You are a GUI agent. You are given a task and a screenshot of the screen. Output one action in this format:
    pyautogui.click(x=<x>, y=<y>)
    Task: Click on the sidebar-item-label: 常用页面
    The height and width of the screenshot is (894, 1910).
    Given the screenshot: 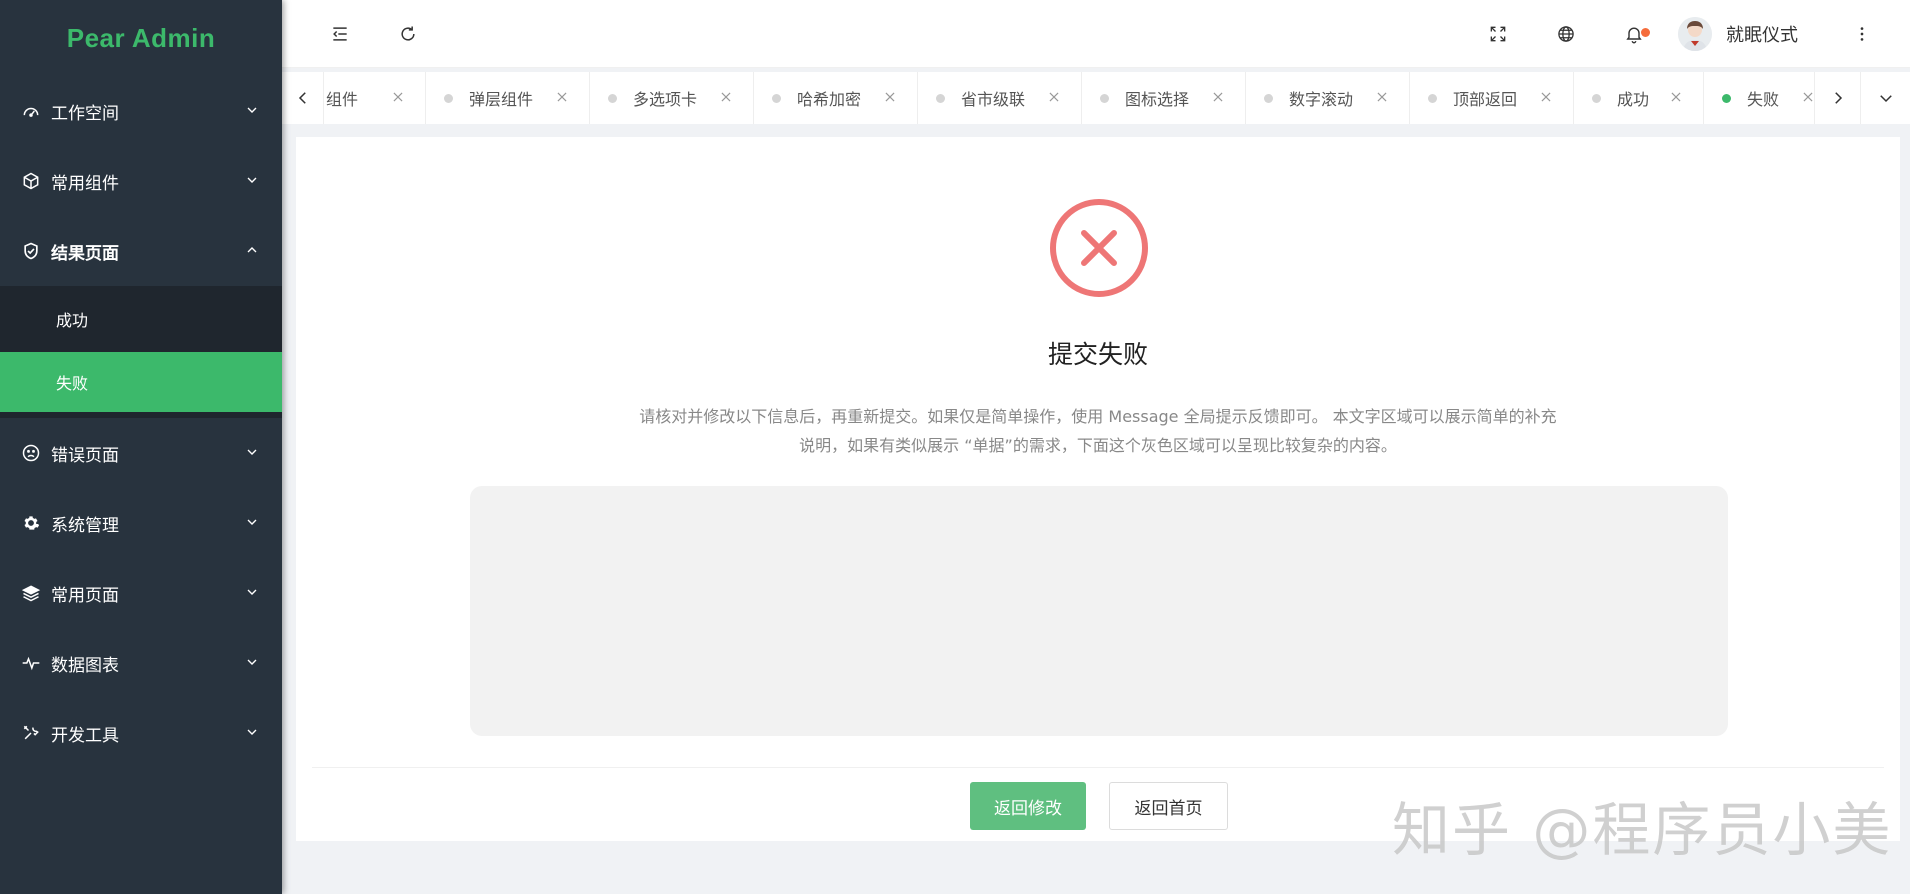 What is the action you would take?
    pyautogui.click(x=85, y=595)
    